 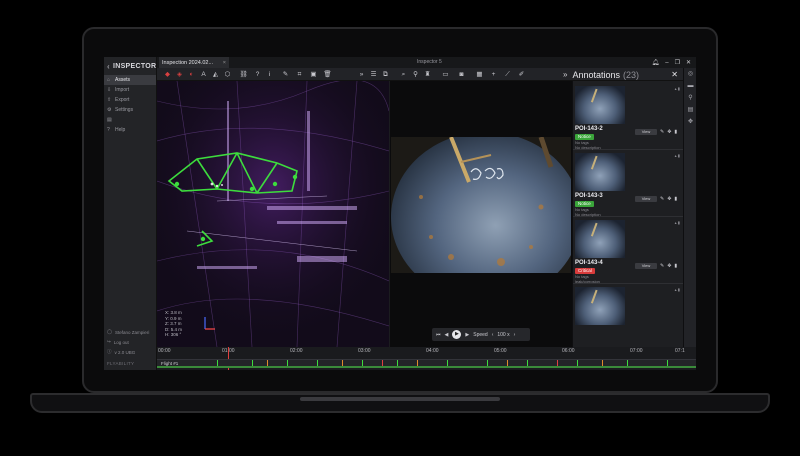 I want to click on draw-icon: ✐, so click(x=521, y=74).